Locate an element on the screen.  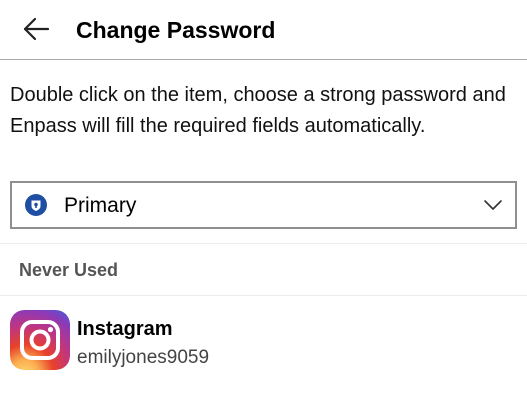
arrow-left-icon is located at coordinates (36, 29).